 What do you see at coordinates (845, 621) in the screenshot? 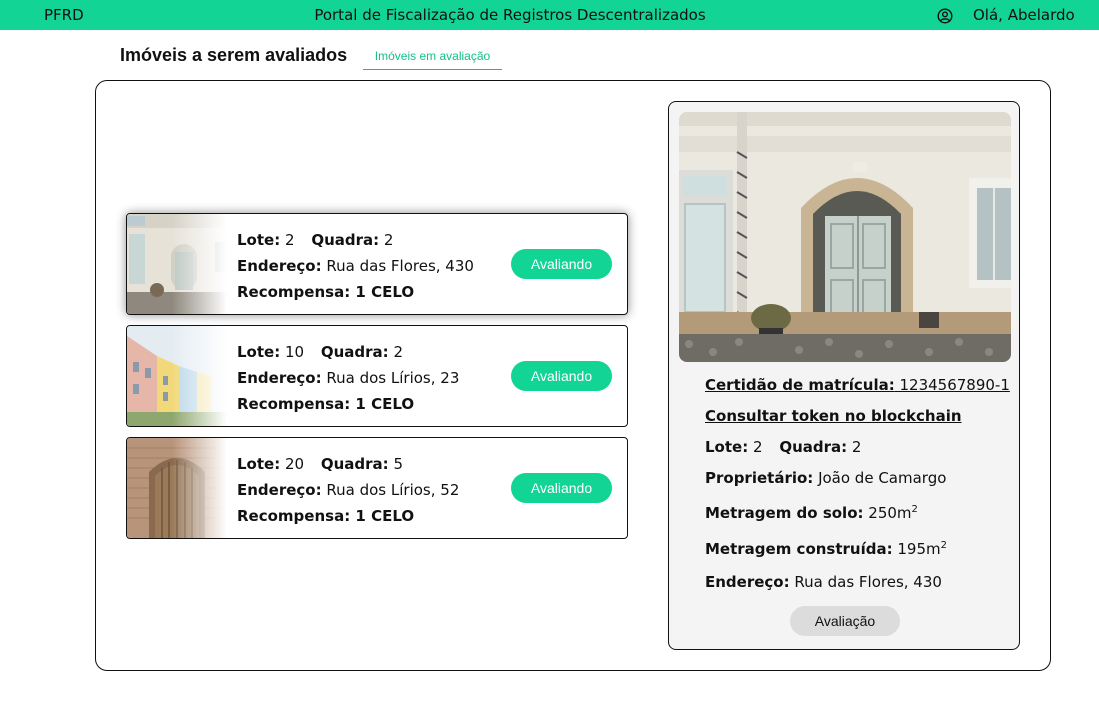
I see `avaliacao-button: Avaliação` at bounding box center [845, 621].